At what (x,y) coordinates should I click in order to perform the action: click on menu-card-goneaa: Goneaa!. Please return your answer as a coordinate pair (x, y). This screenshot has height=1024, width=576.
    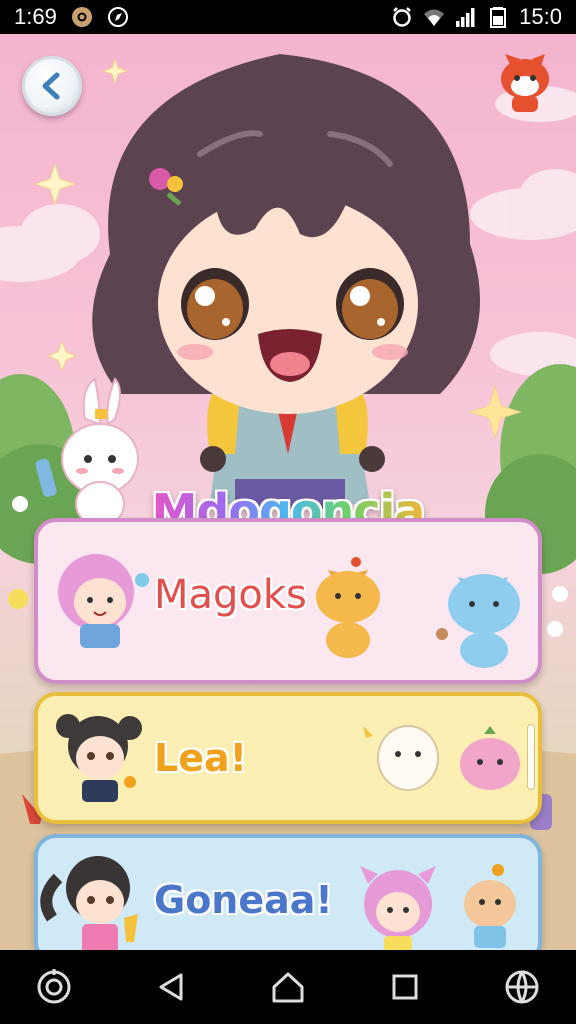
    Looking at the image, I should click on (288, 892).